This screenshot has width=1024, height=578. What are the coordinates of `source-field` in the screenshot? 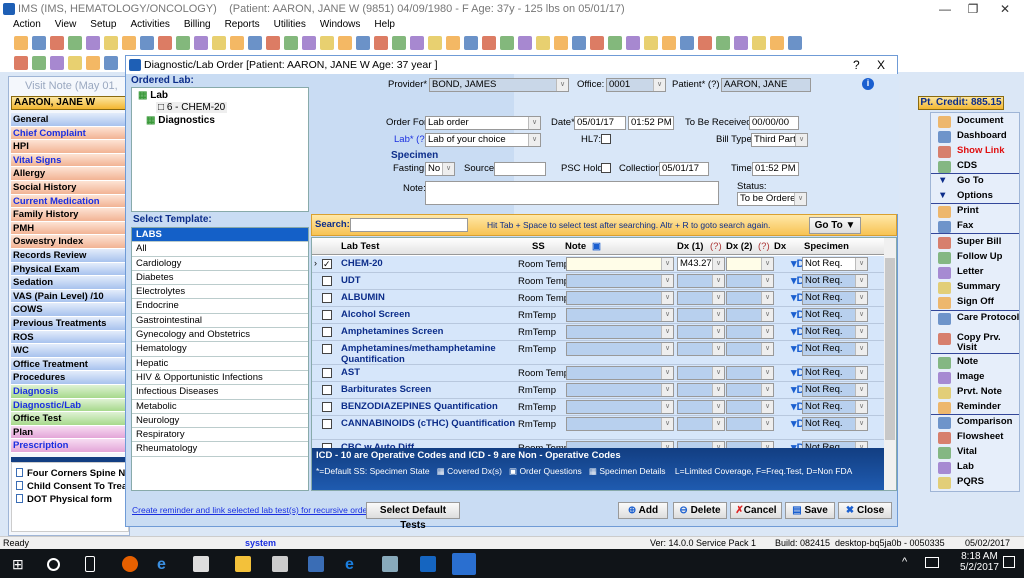 It's located at (520, 169).